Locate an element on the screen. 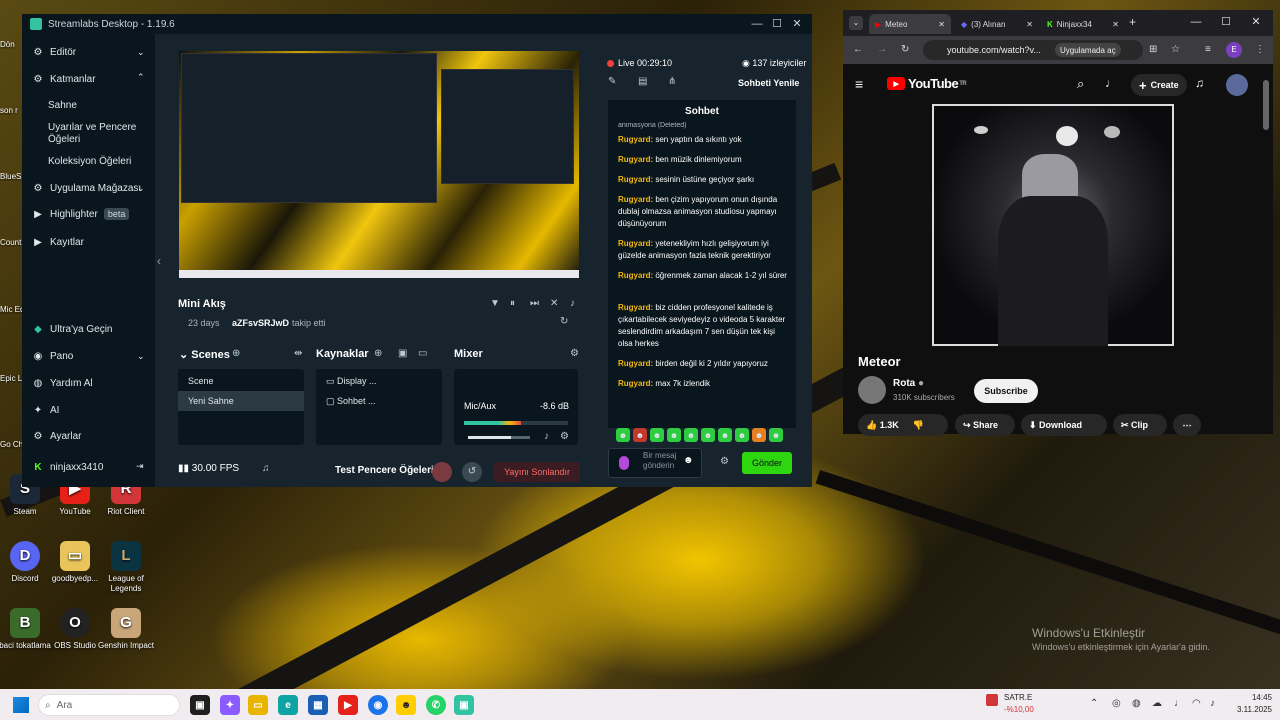 The image size is (1280, 720). bell-icon: ♫ is located at coordinates (266, 468).